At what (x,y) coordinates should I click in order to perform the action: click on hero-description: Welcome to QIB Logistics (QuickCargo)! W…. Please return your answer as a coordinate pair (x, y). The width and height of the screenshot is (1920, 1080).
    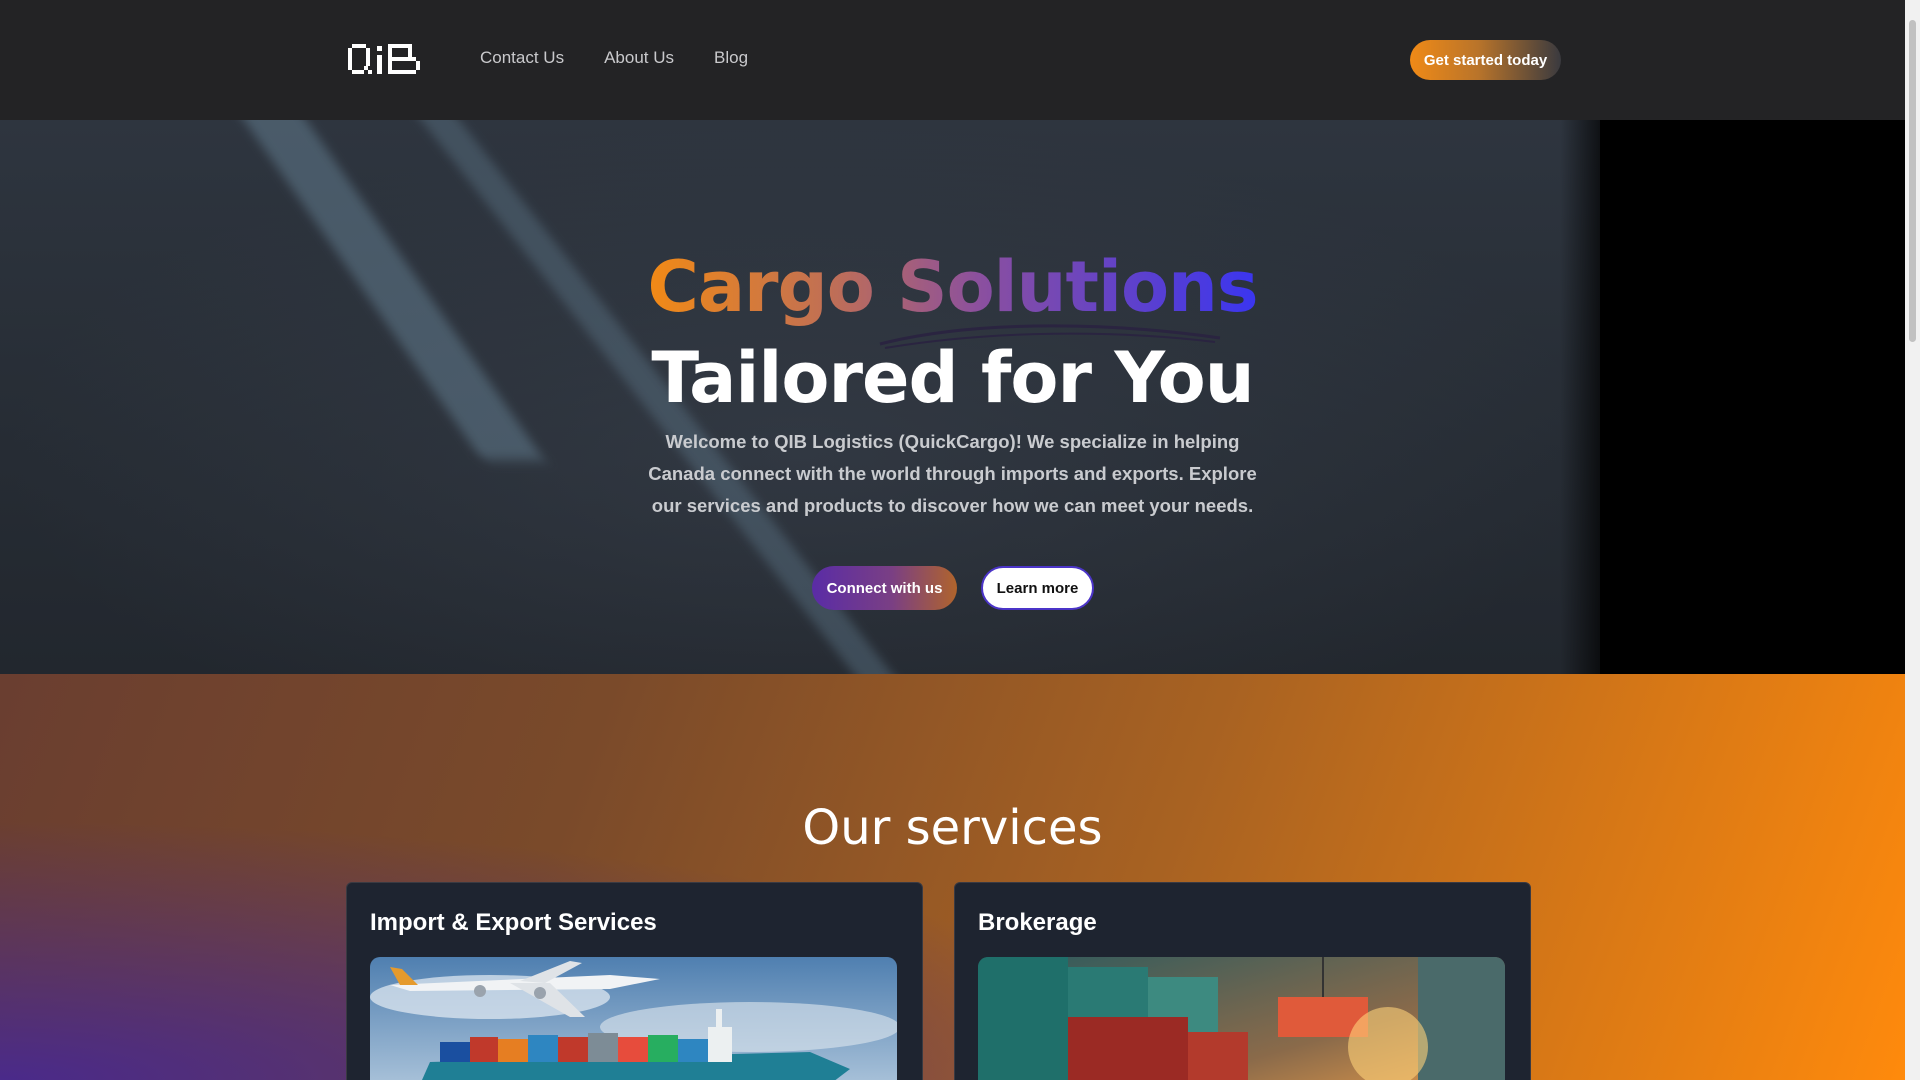
    Looking at the image, I should click on (952, 473).